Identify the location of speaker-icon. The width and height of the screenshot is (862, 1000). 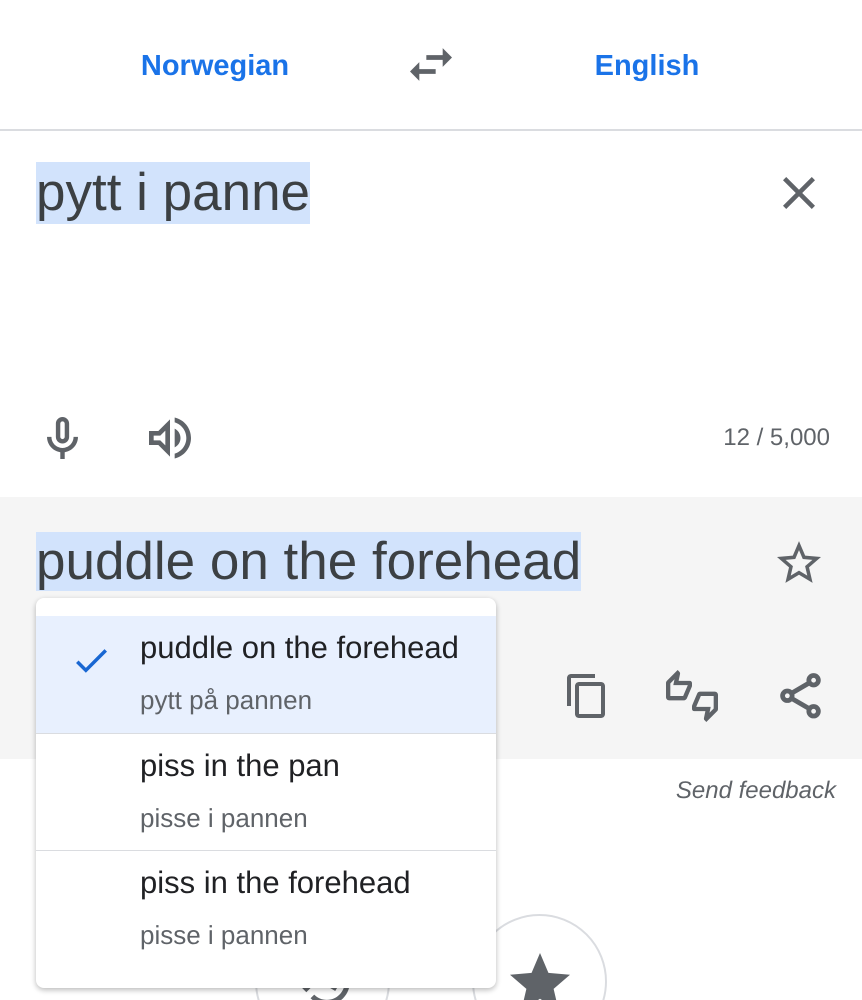
(170, 438).